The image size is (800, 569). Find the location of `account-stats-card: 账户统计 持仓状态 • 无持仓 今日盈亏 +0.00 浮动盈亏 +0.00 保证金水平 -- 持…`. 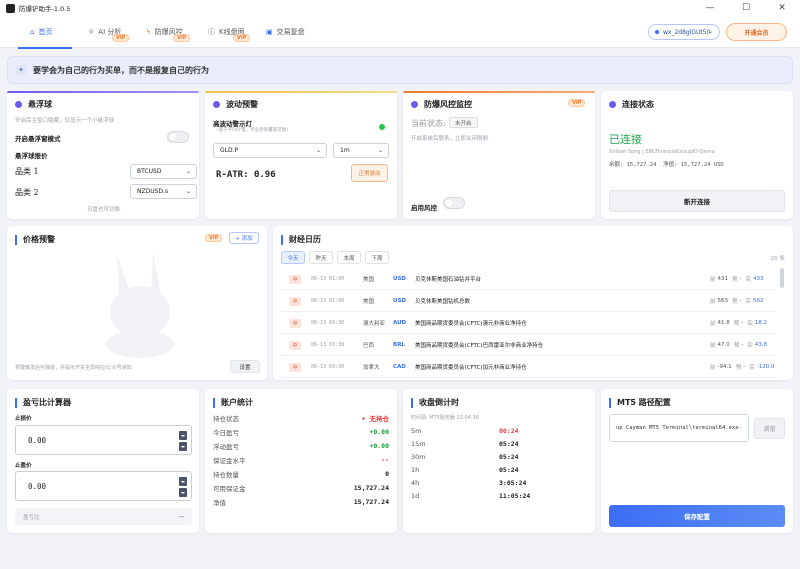

account-stats-card: 账户统计 持仓状态 • 无持仓 今日盈亏 +0.00 浮动盈亏 +0.00 保证金水平 -- 持… is located at coordinates (301, 461).